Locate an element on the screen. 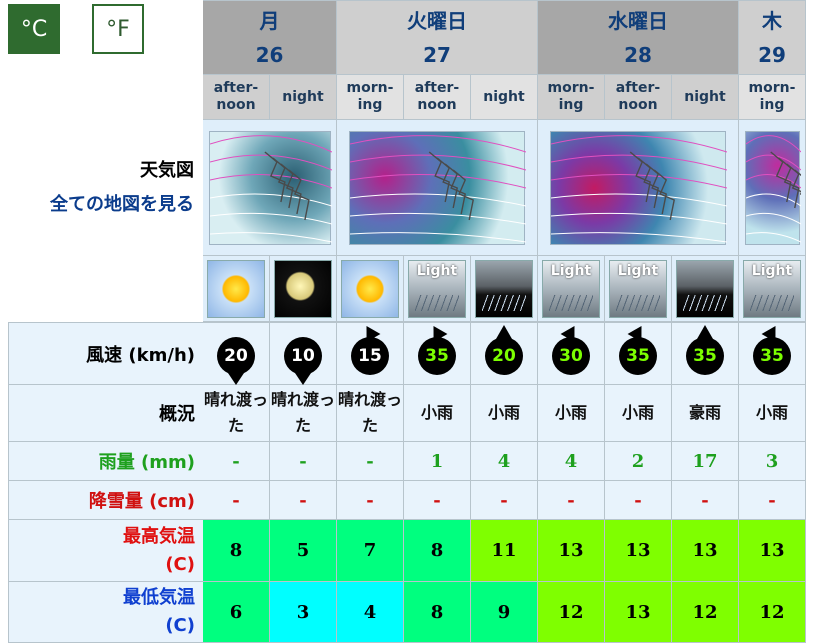 The width and height of the screenshot is (813, 643). tmax-label: 最高気温 (C) is located at coordinates (105, 551).